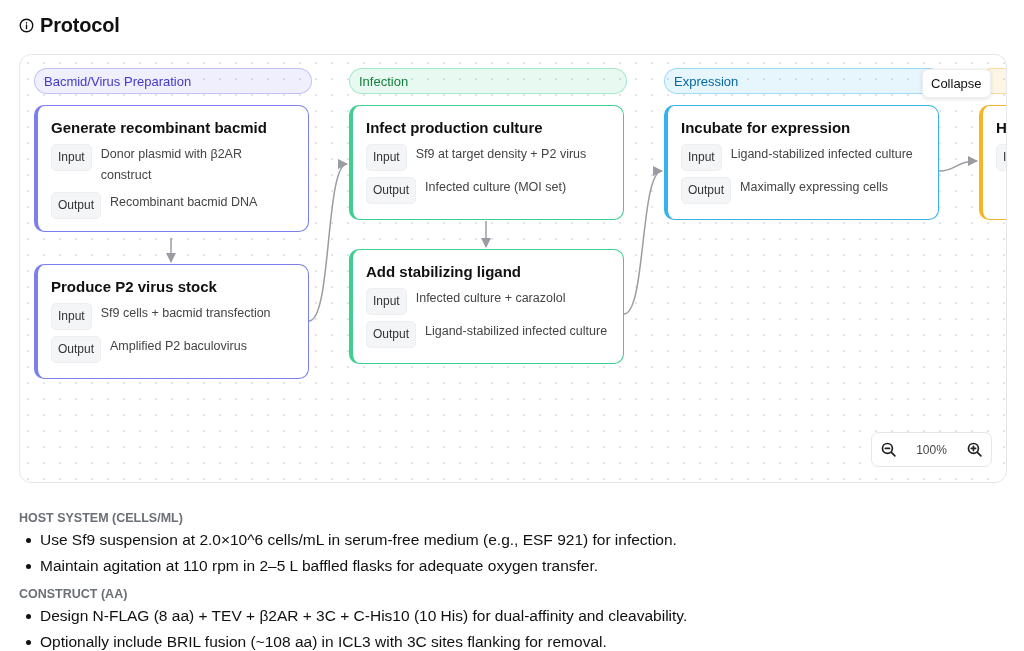 Image resolution: width=1024 pixels, height=651 pixels. What do you see at coordinates (706, 81) in the screenshot?
I see `lane-label: Expression` at bounding box center [706, 81].